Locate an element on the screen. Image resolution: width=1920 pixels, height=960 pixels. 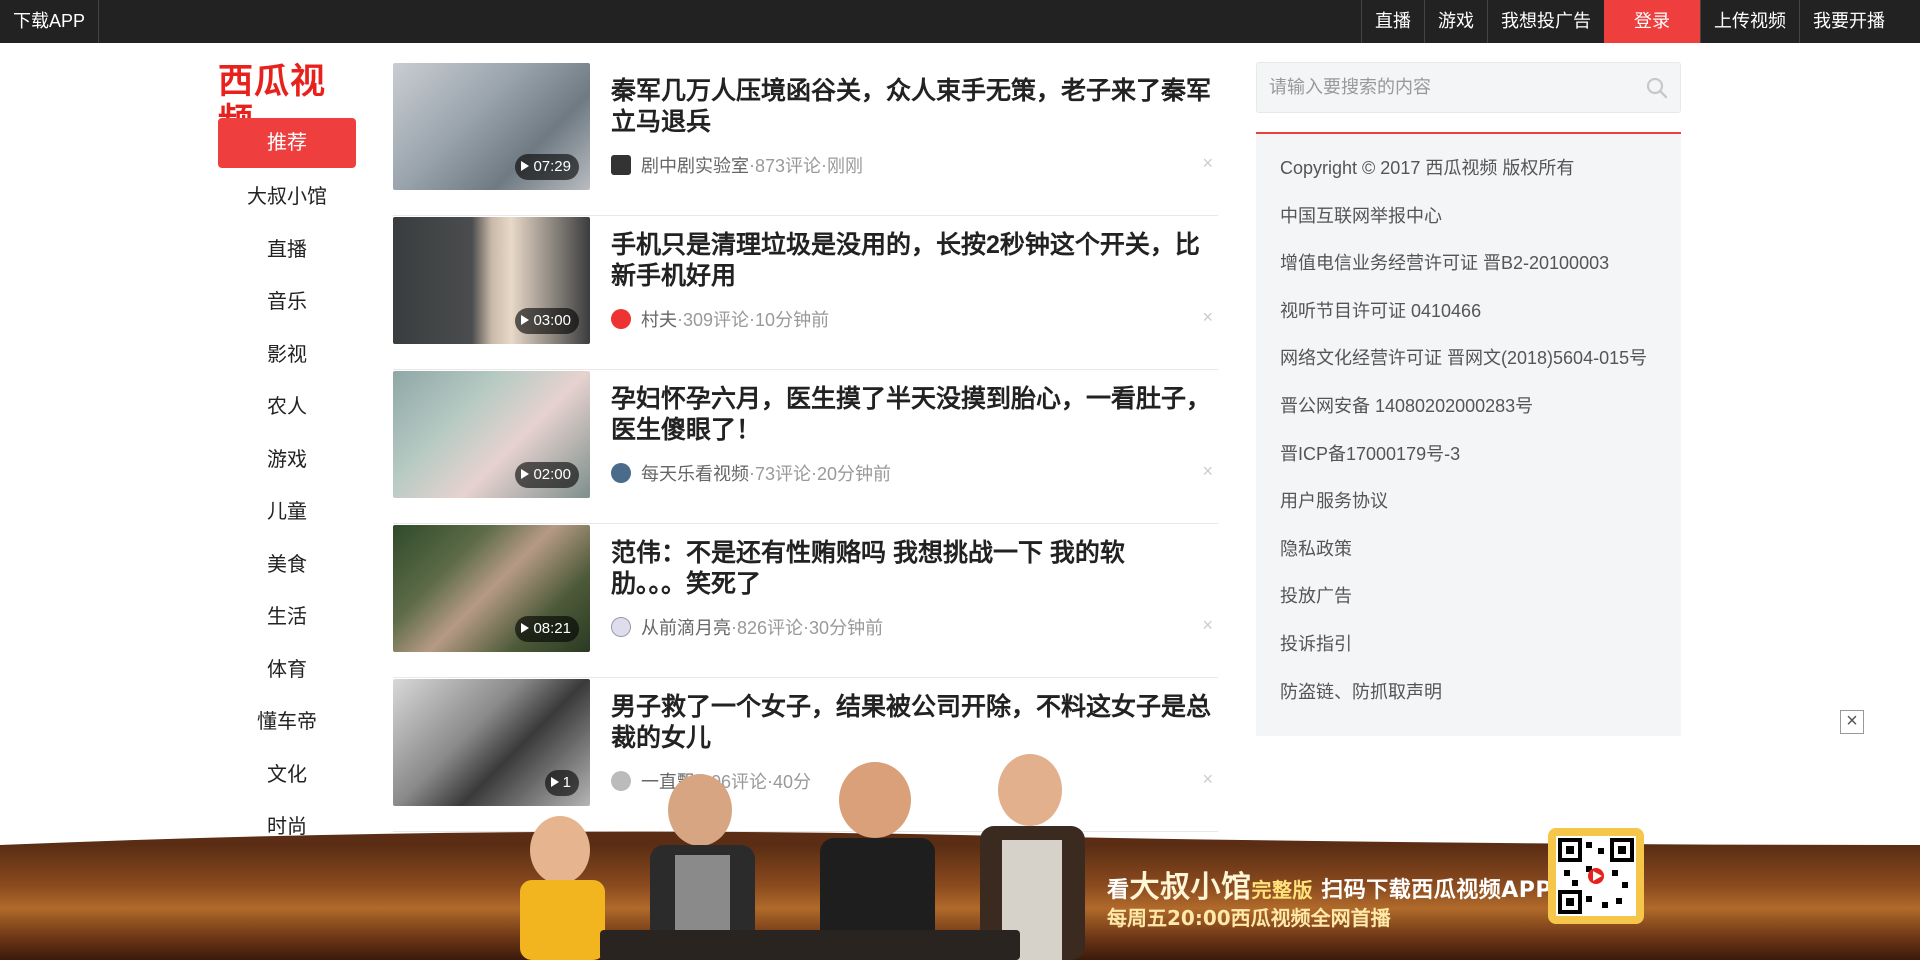
download-app-link: 下载APP is located at coordinates (50, 21).